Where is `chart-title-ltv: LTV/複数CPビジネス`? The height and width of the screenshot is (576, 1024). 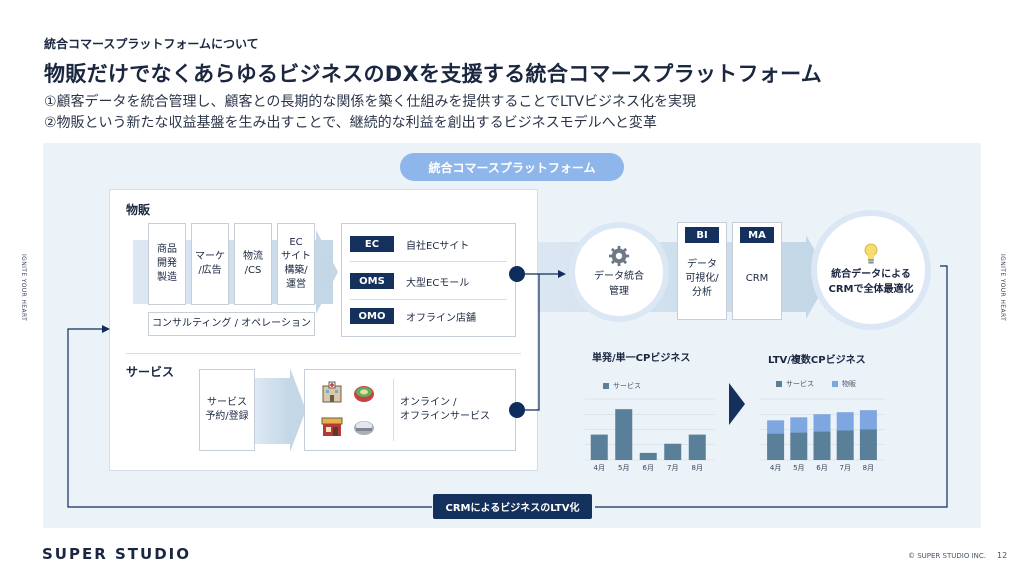
chart-title-ltv: LTV/複数CPビジネス is located at coordinates (817, 360).